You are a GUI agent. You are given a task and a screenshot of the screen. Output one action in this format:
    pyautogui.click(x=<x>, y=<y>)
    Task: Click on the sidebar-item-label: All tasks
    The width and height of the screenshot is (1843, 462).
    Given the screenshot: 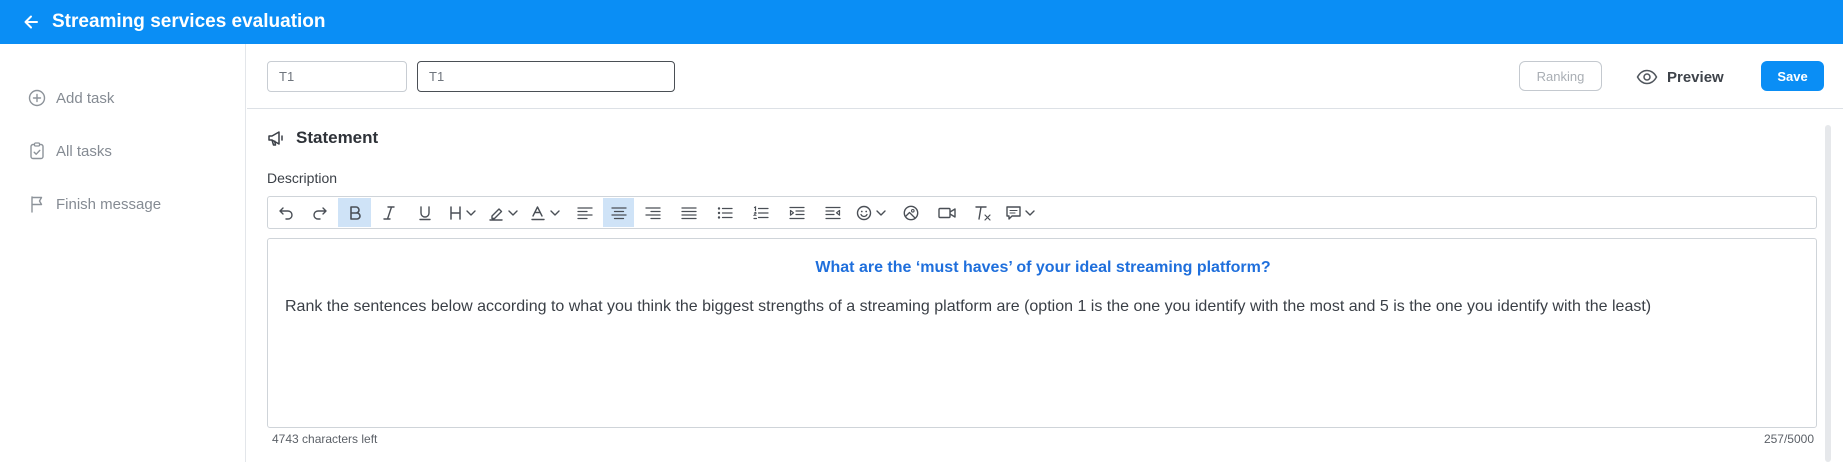 What is the action you would take?
    pyautogui.click(x=84, y=151)
    